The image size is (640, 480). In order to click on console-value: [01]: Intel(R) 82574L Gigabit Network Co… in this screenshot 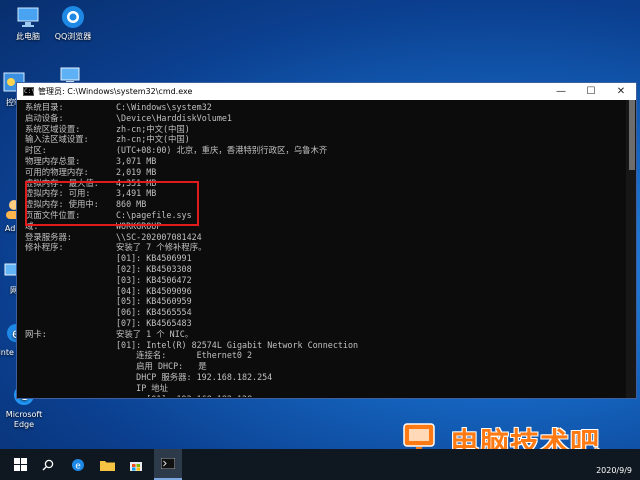, I will do `click(237, 344)`.